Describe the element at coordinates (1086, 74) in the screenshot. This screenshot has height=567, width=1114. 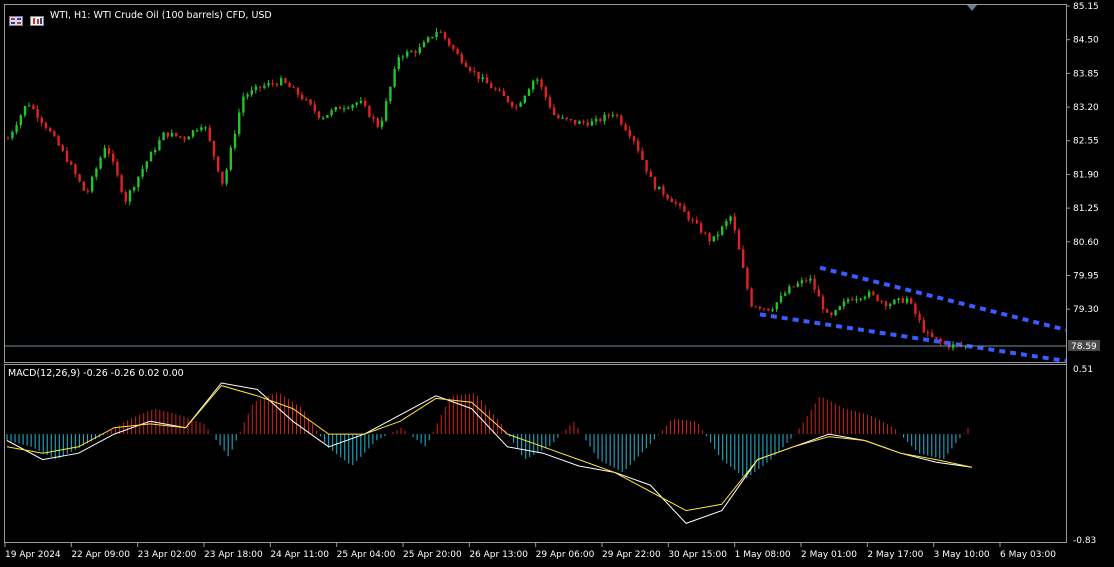
I see `price-tick-label: 83.85` at that location.